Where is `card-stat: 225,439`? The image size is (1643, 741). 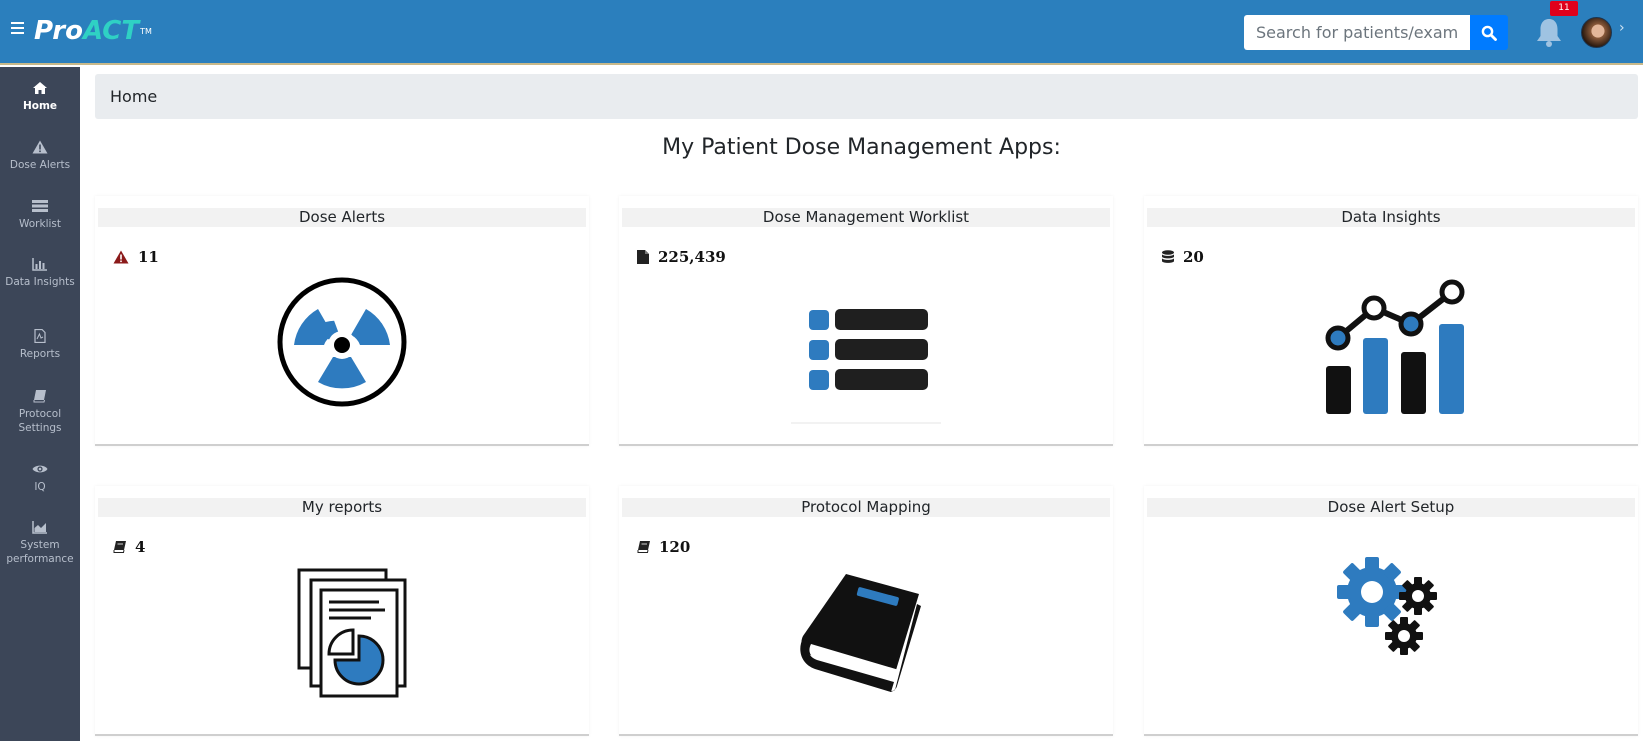
card-stat: 225,439 is located at coordinates (681, 257).